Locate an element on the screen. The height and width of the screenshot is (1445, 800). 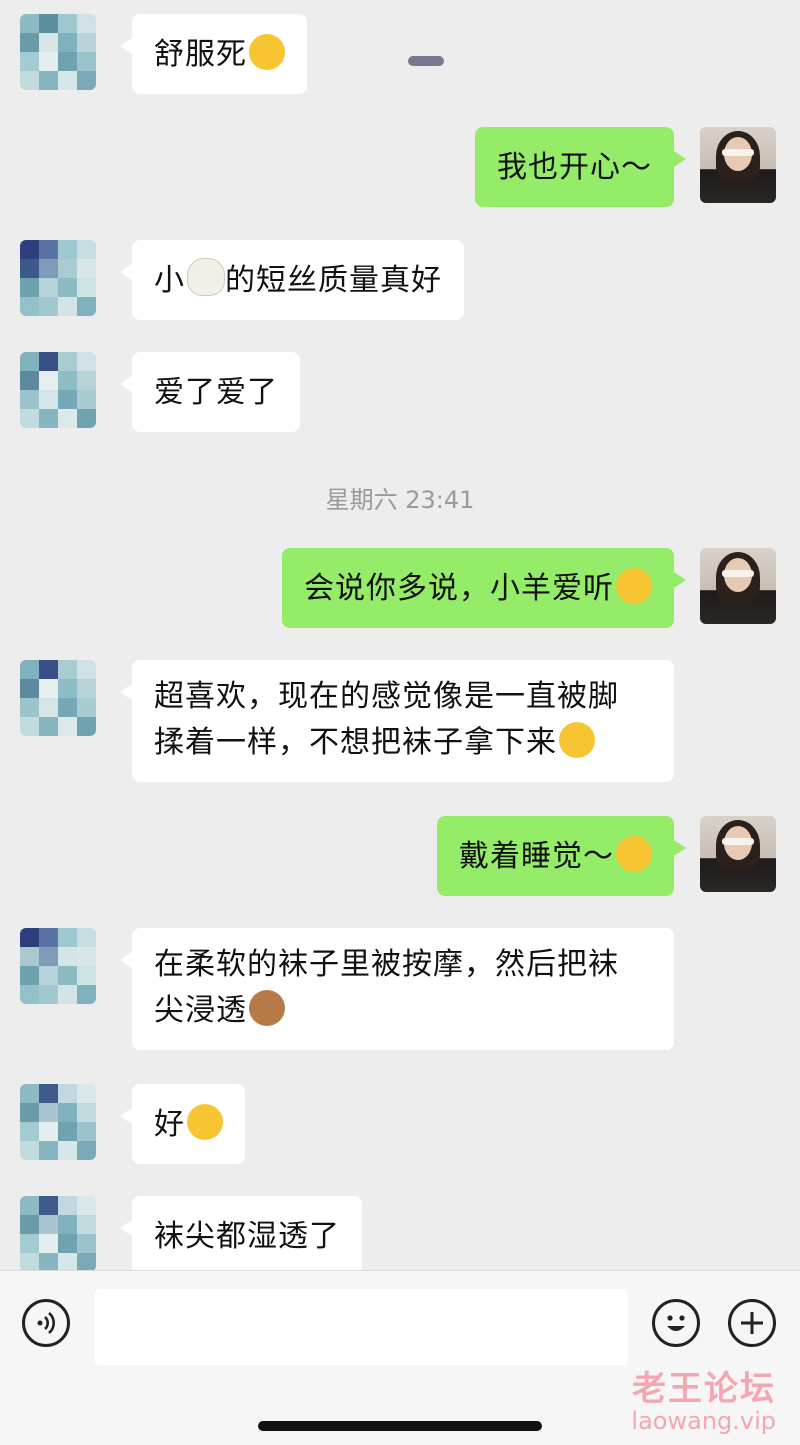
message-bubble: 戴着睡觉～ is located at coordinates (561, 856).